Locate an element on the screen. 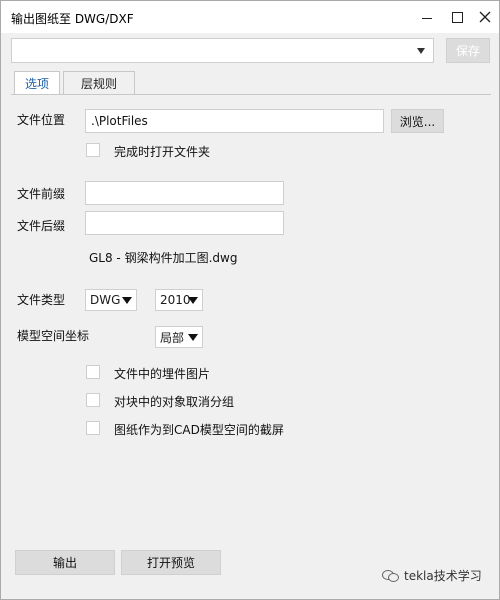 Image resolution: width=500 pixels, height=600 pixels. wechat-icon is located at coordinates (391, 576).